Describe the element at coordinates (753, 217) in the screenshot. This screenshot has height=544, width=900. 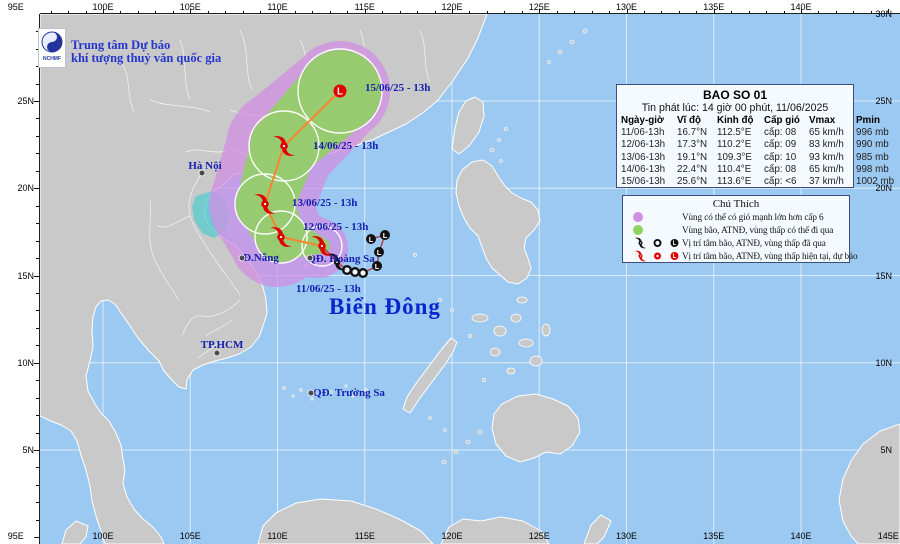
I see `legend-item-label: Vùng có thể có gió mạnh lớn hơn cấp 6` at that location.